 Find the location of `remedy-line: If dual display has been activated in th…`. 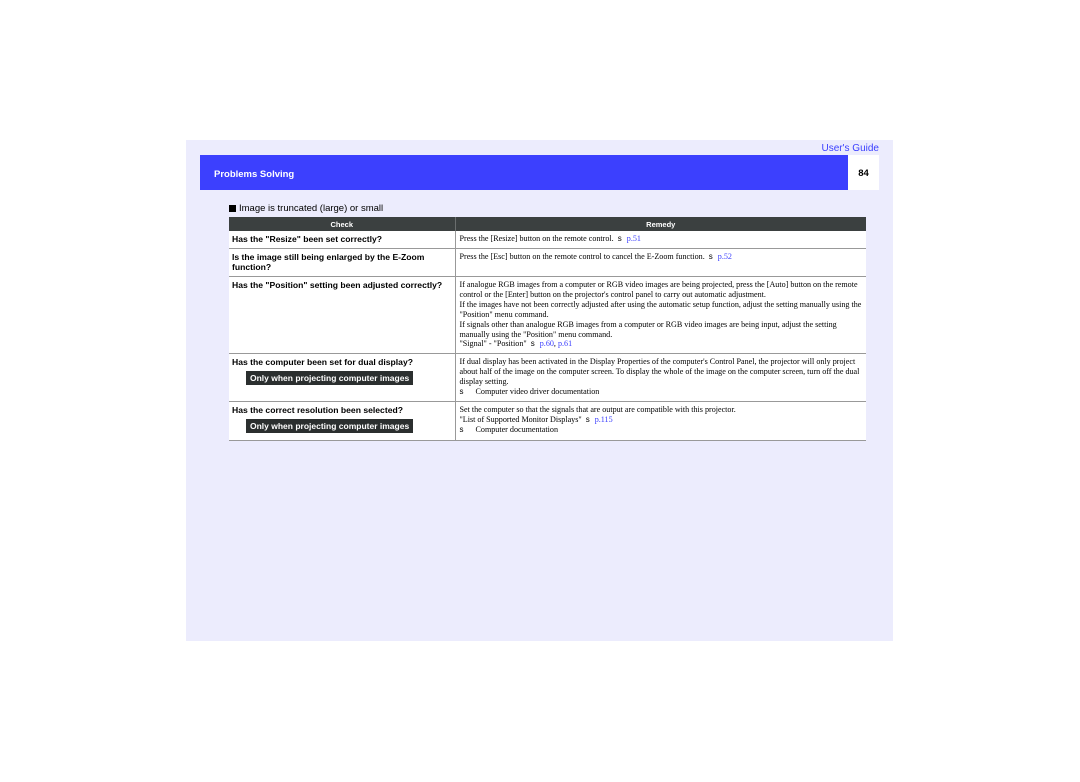

remedy-line: If dual display has been activated in th… is located at coordinates (662, 372).